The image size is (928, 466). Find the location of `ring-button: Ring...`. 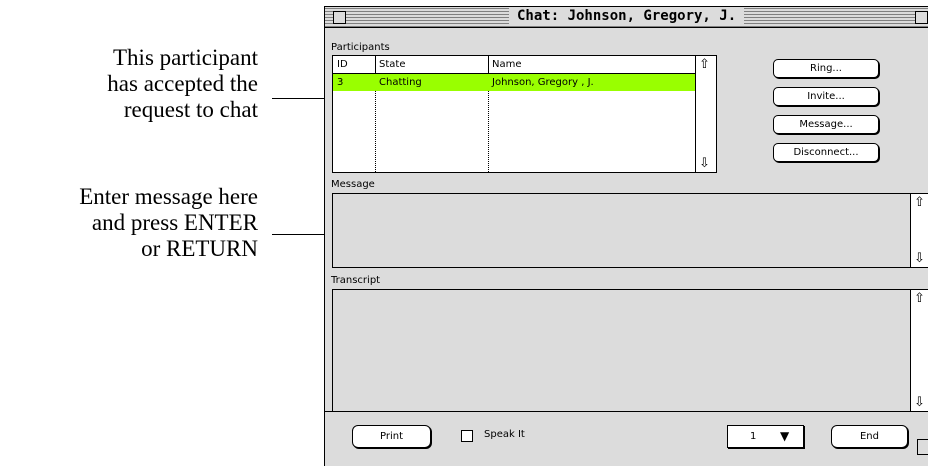

ring-button: Ring... is located at coordinates (826, 68).